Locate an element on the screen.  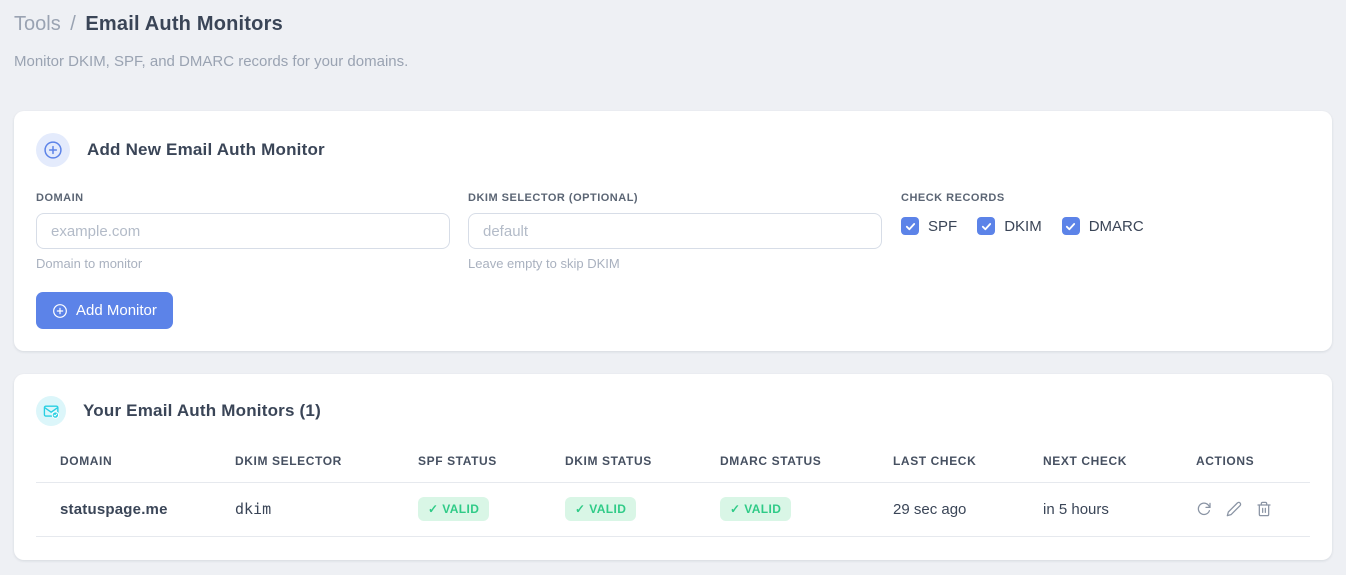
check-records-options: SPF DKIM DMARC is located at coordinates (1032, 226).